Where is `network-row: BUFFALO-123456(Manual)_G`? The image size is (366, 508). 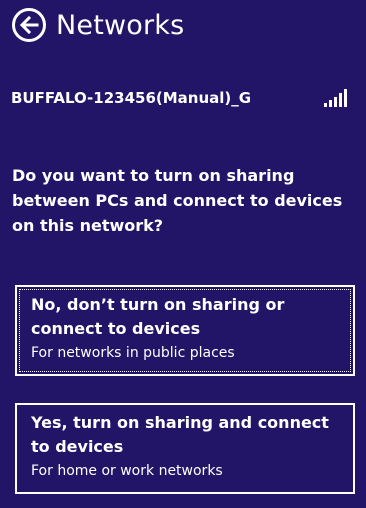
network-row: BUFFALO-123456(Manual)_G is located at coordinates (181, 98).